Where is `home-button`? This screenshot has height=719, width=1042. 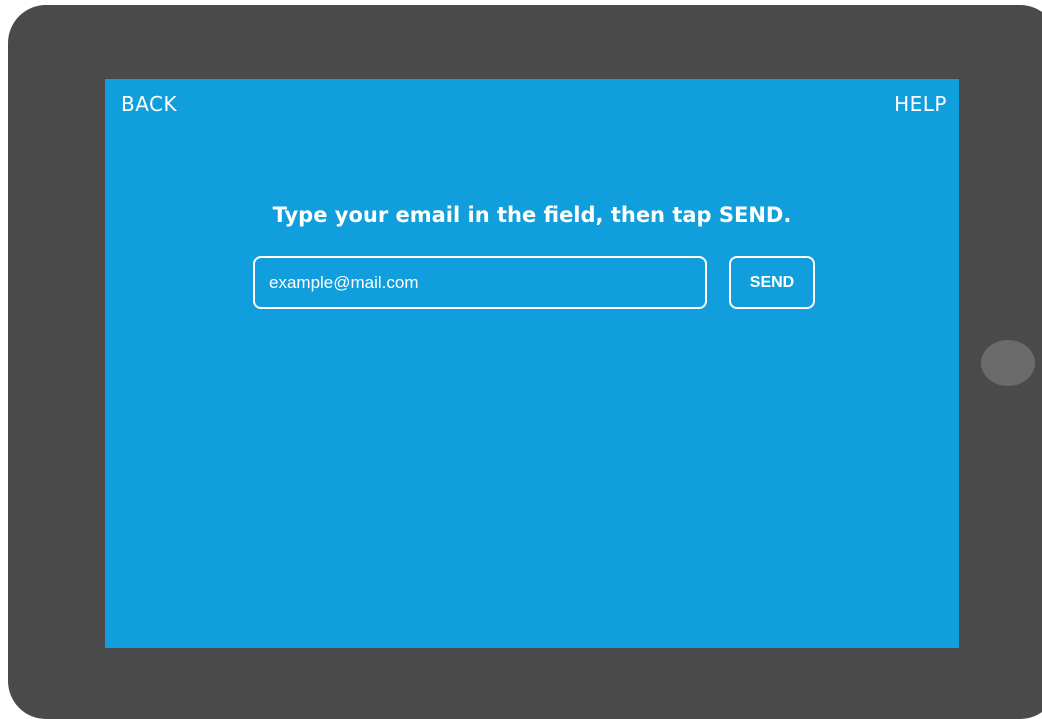 home-button is located at coordinates (1008, 363).